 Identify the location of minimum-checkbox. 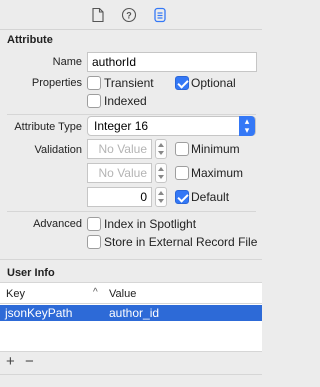
(182, 149).